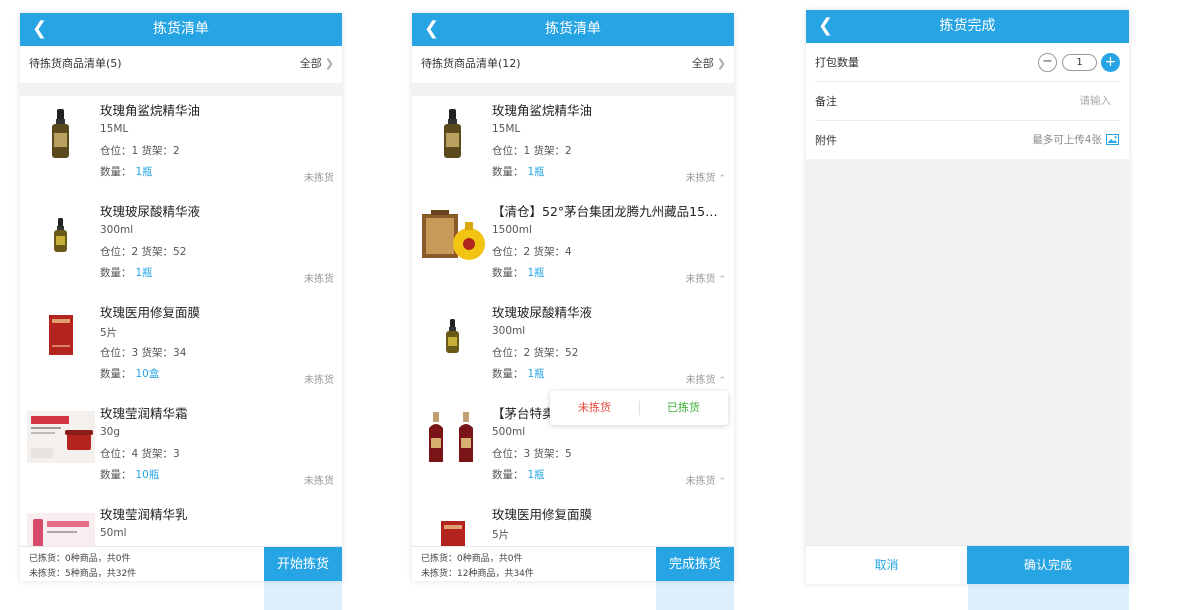  What do you see at coordinates (1096, 101) in the screenshot?
I see `remark-input: 请输入` at bounding box center [1096, 101].